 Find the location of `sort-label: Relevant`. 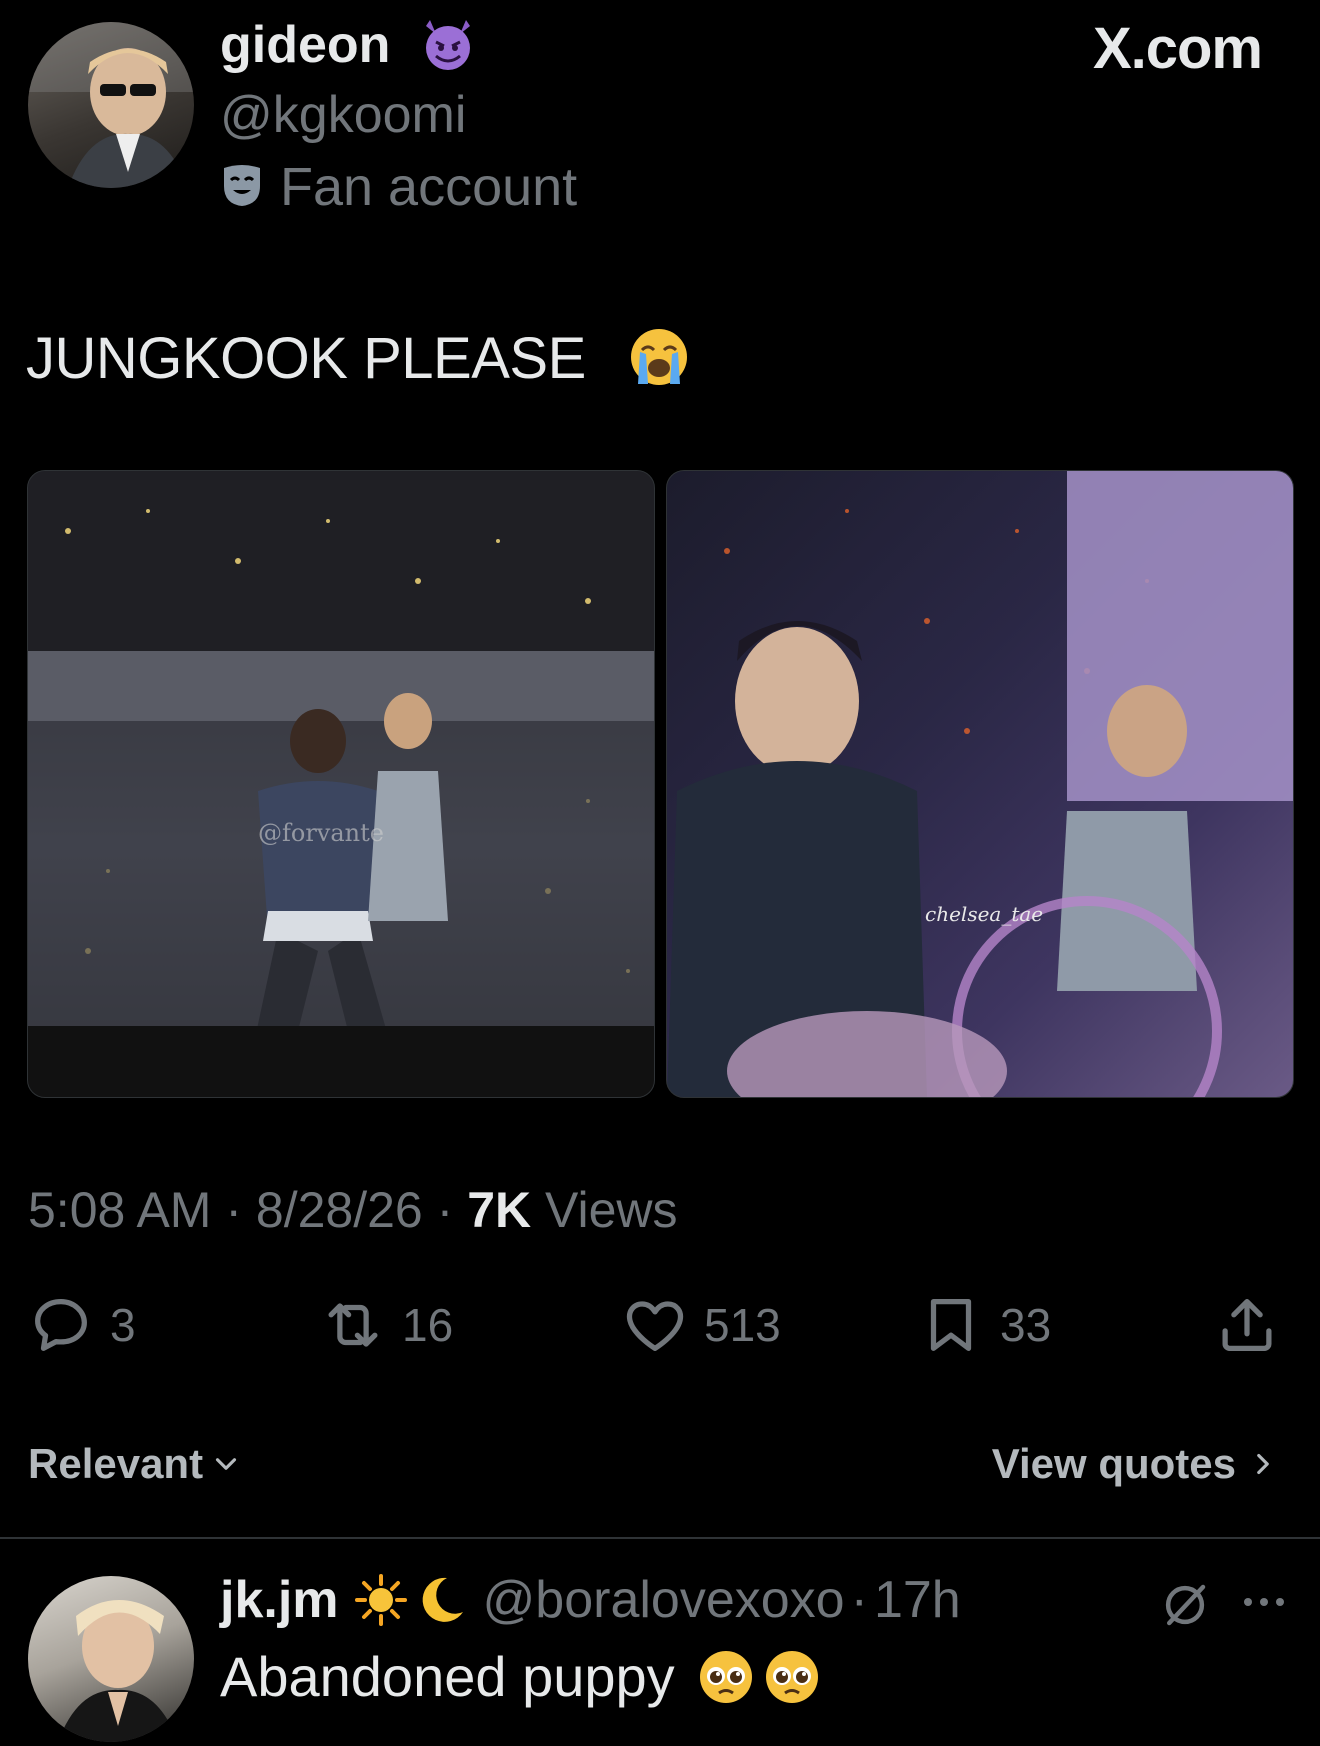

sort-label: Relevant is located at coordinates (116, 1463).